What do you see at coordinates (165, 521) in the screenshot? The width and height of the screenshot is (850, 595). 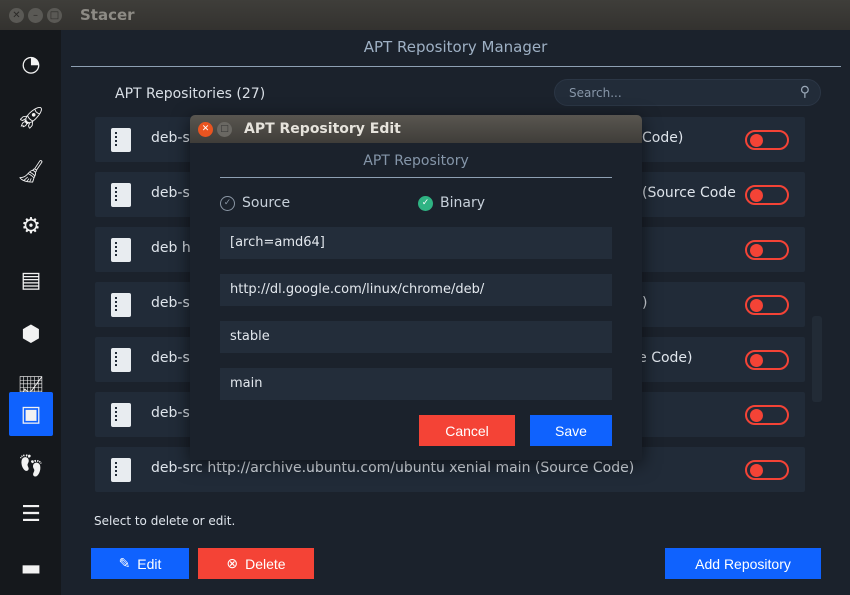 I see `hint-text: Select to delete or edit.` at bounding box center [165, 521].